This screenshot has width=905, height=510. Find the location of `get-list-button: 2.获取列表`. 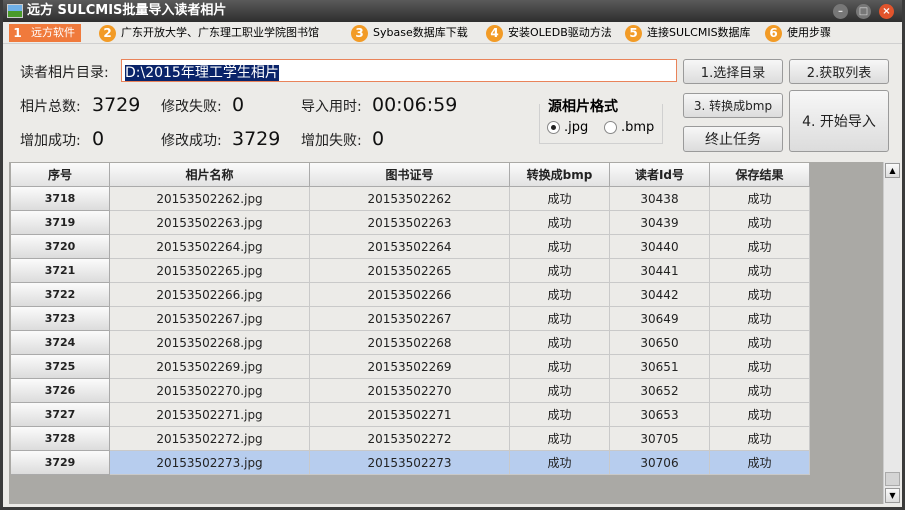

get-list-button: 2.获取列表 is located at coordinates (839, 71).